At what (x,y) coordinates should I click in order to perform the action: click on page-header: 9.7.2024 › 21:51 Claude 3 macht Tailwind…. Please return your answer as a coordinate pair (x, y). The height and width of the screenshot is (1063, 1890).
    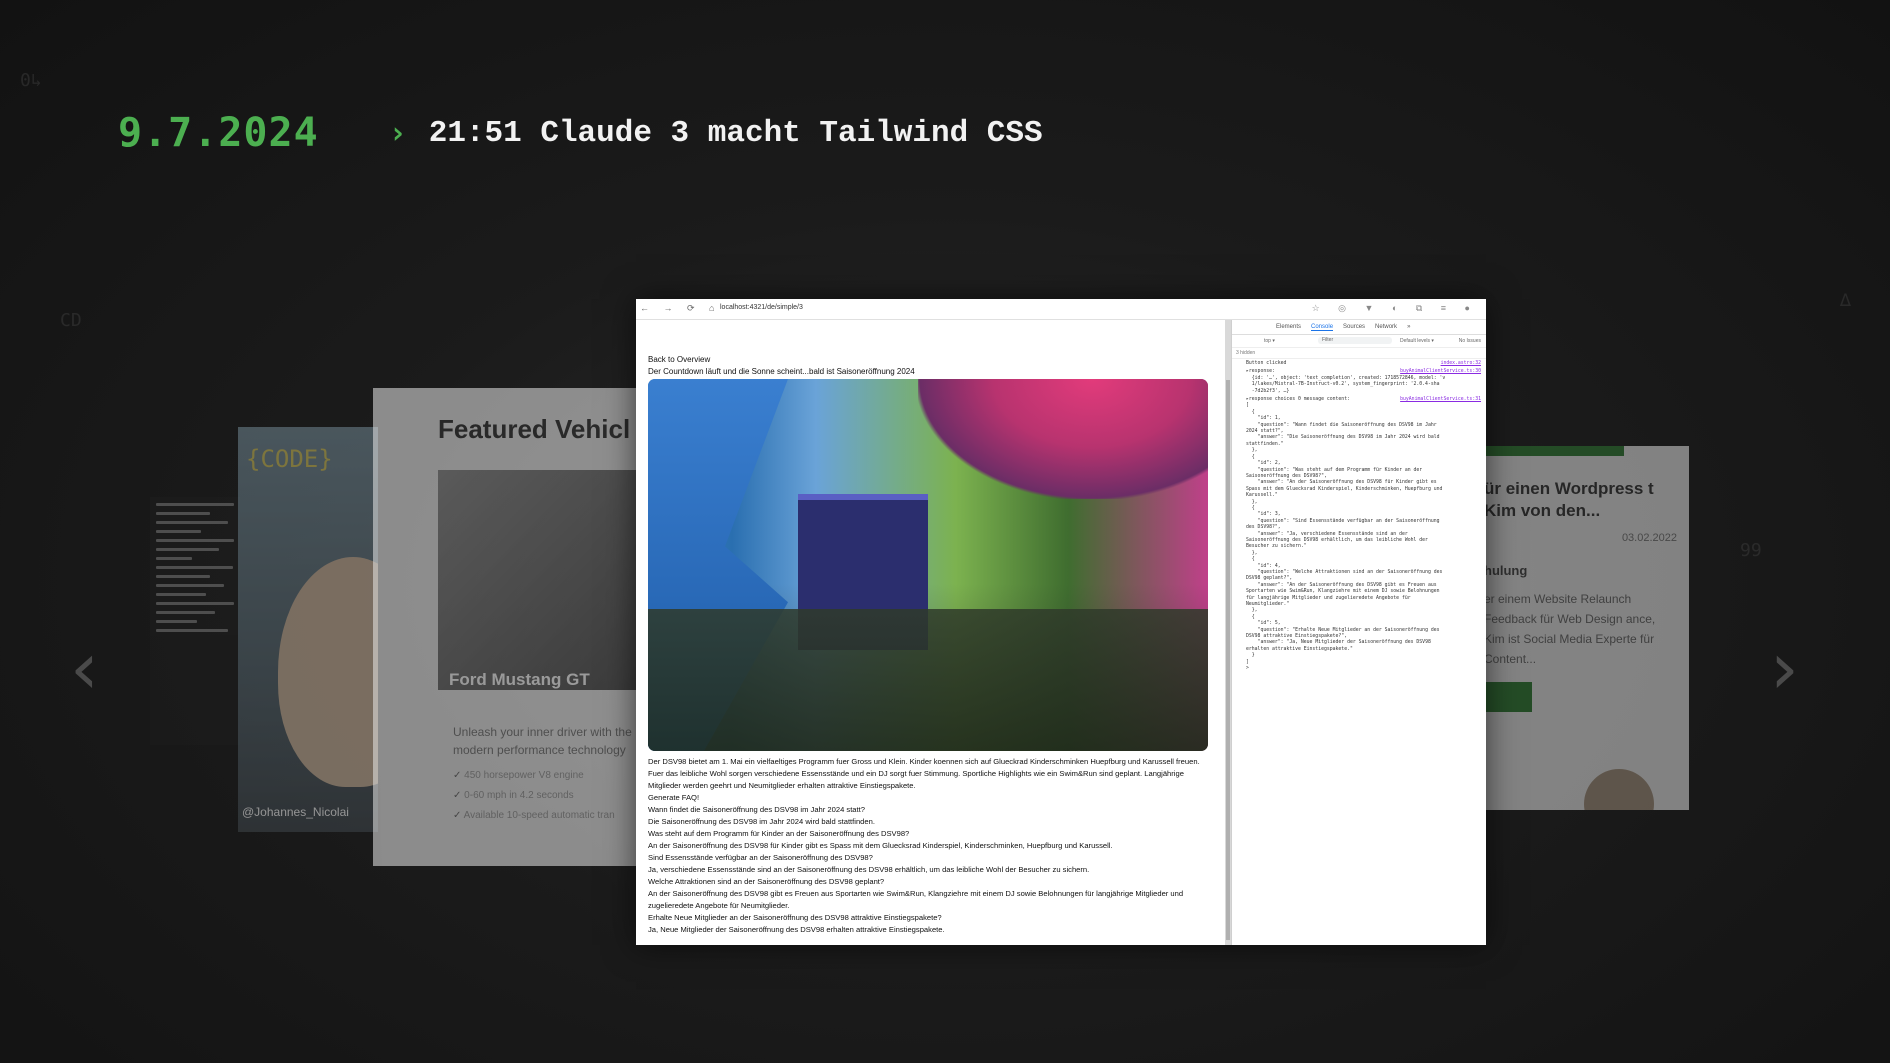
    Looking at the image, I should click on (580, 133).